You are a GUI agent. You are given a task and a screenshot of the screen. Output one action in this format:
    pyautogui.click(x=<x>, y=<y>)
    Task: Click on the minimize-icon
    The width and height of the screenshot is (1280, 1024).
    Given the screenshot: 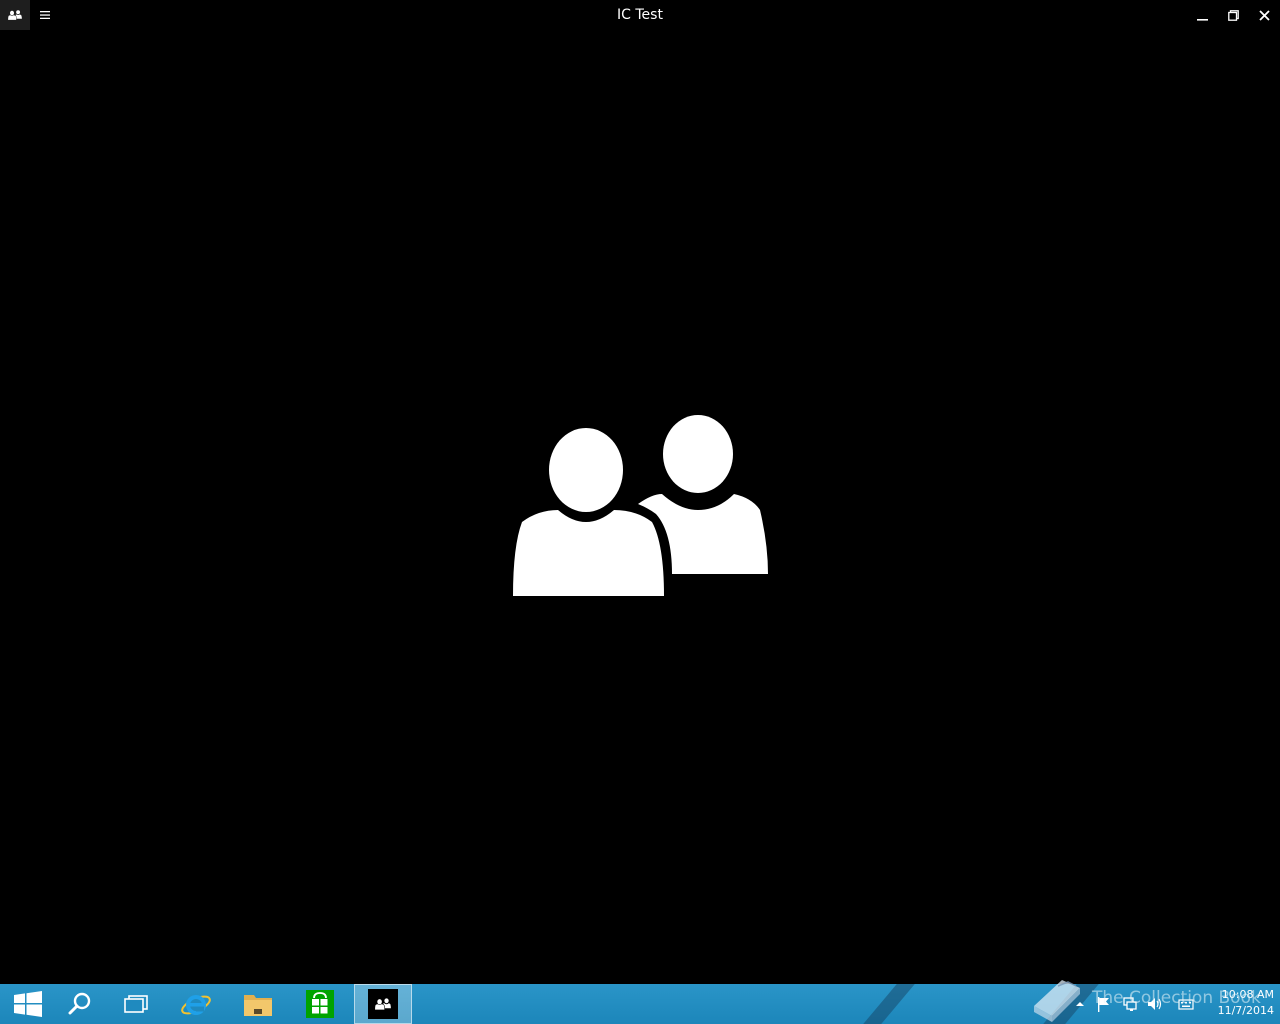 What is the action you would take?
    pyautogui.click(x=1202, y=19)
    